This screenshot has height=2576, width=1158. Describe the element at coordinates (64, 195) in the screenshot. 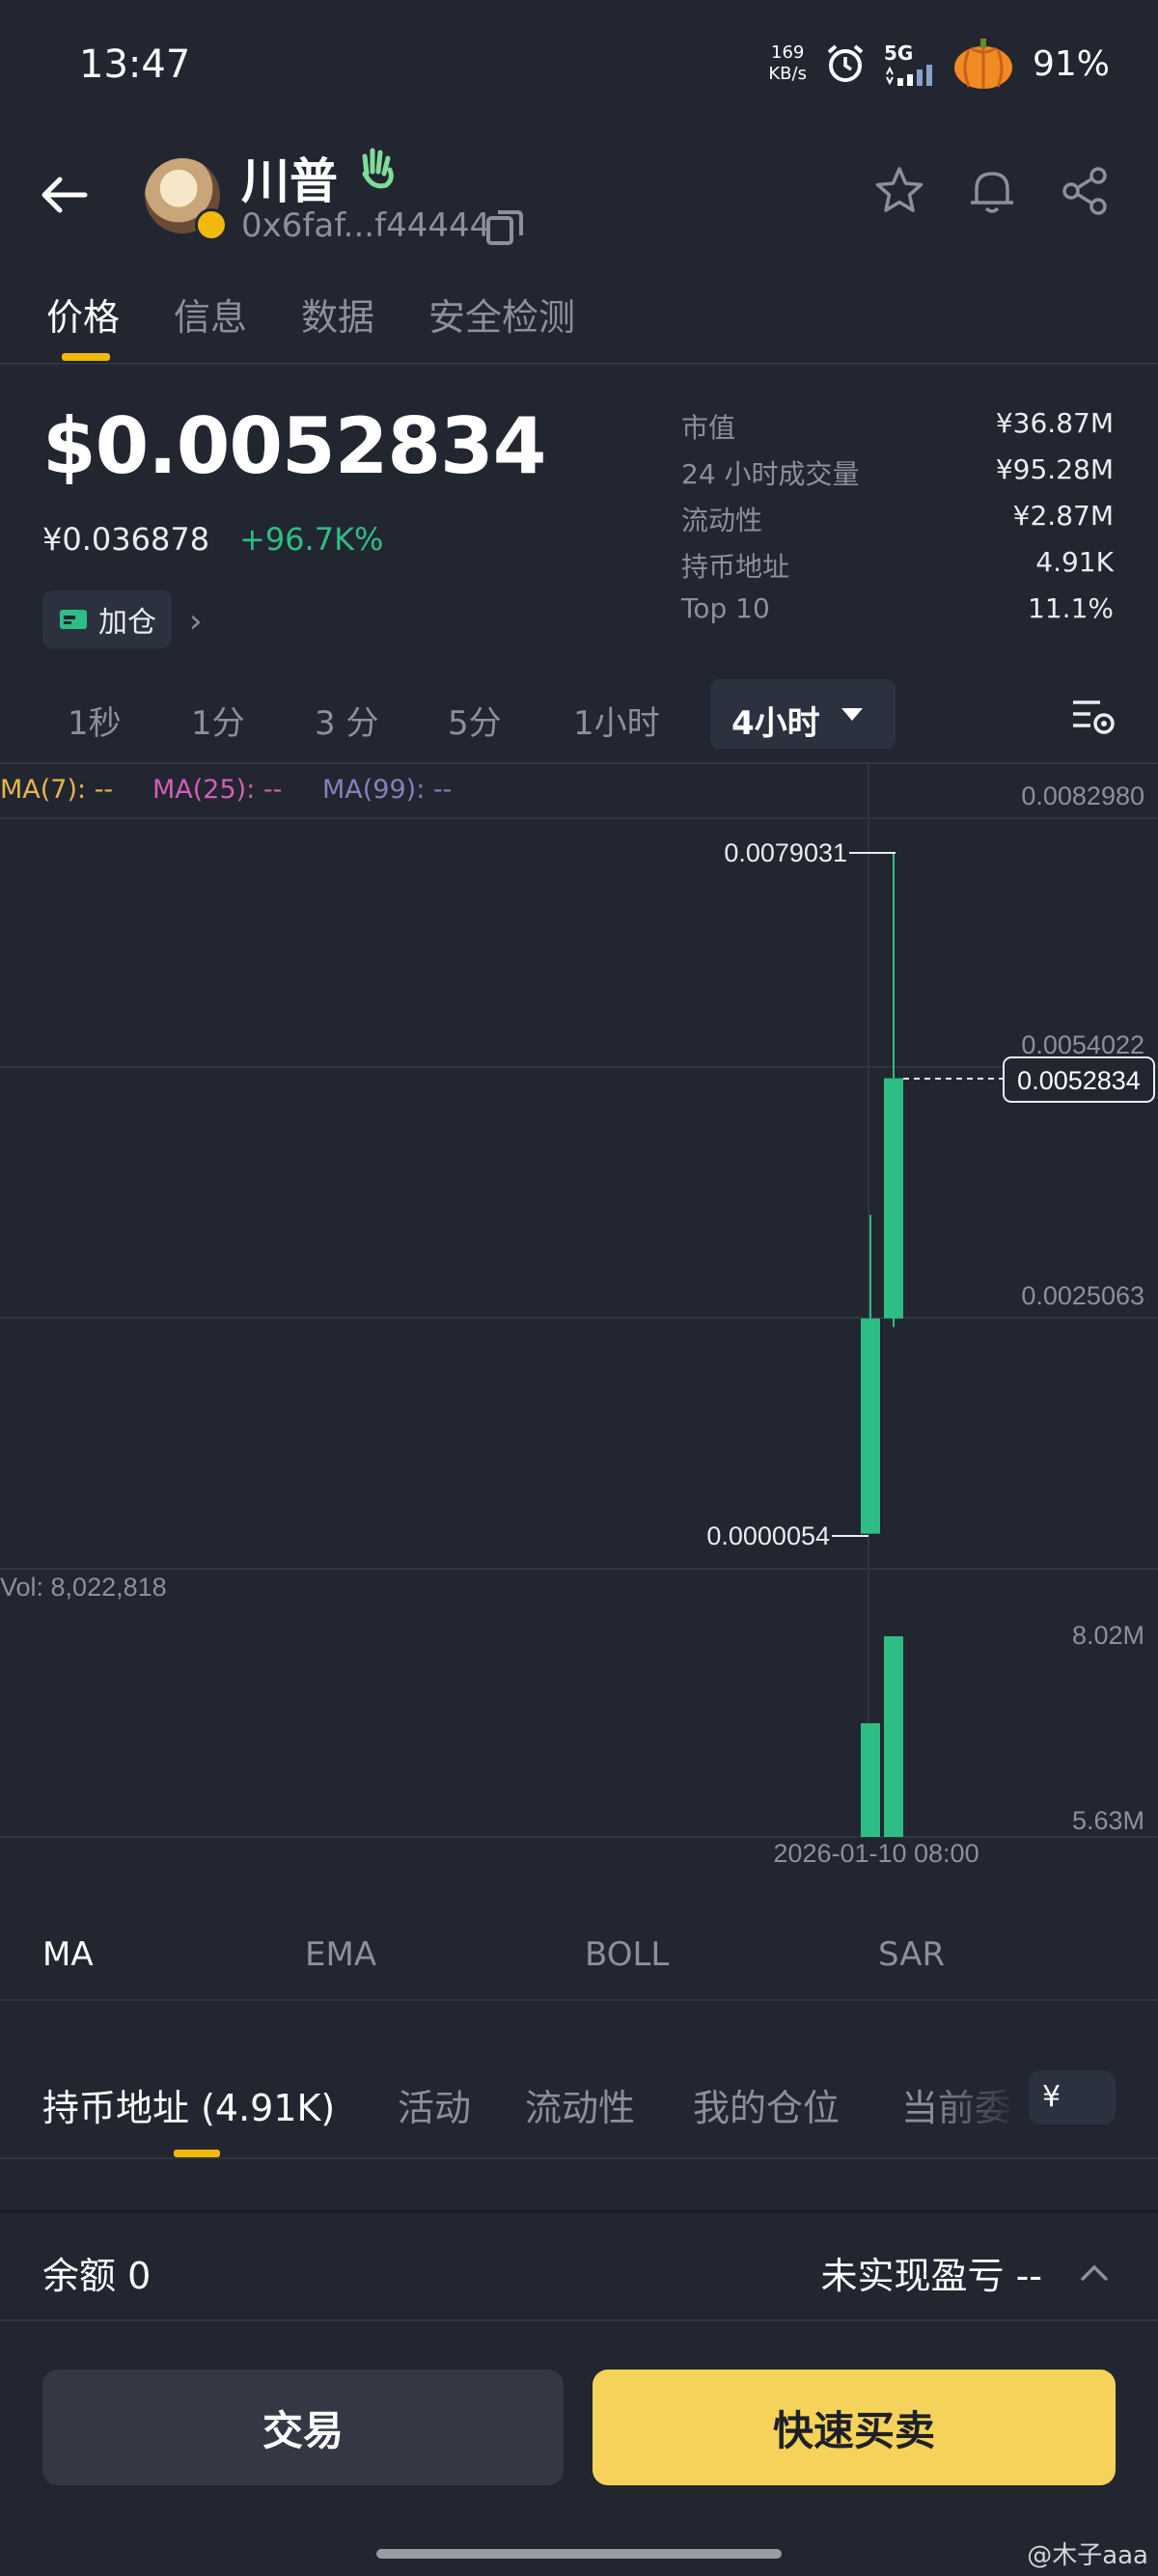

I see `back-arrow-icon` at that location.